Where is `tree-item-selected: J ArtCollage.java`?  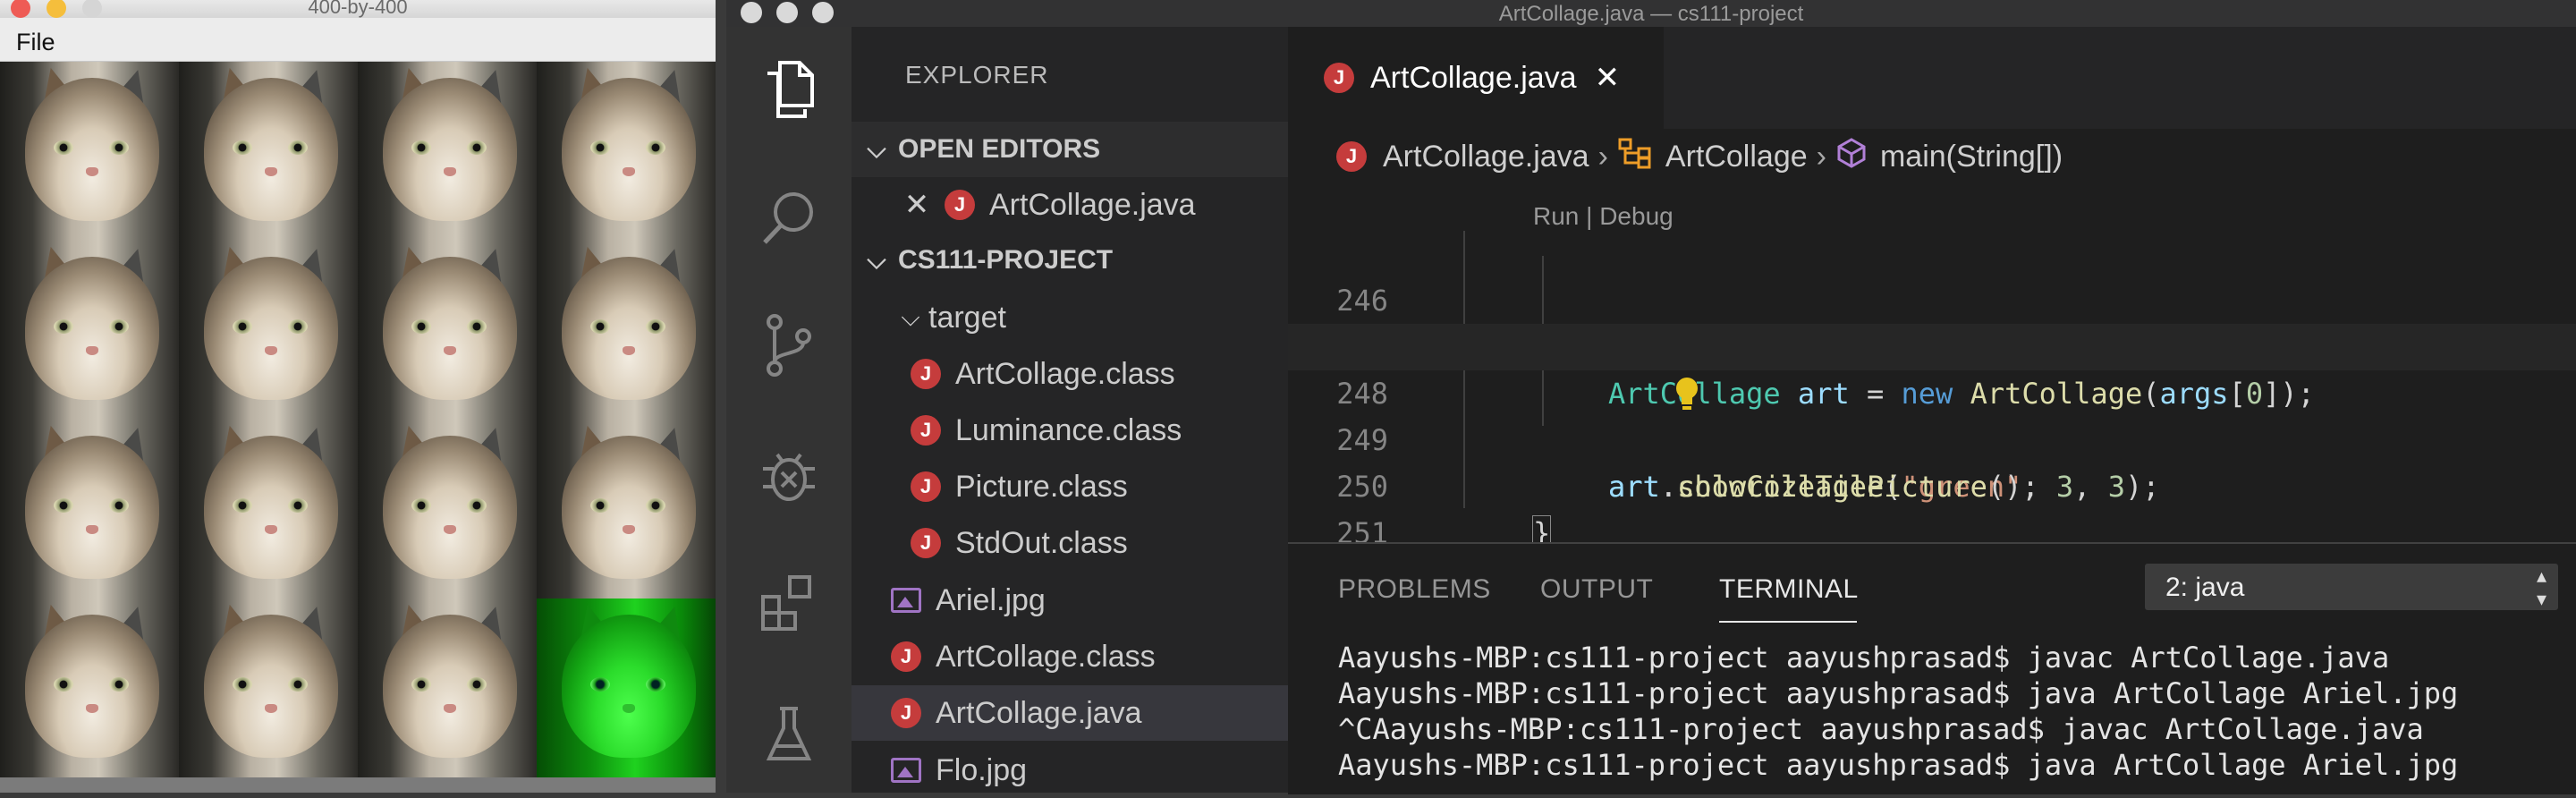
tree-item-selected: J ArtCollage.java is located at coordinates (1070, 713).